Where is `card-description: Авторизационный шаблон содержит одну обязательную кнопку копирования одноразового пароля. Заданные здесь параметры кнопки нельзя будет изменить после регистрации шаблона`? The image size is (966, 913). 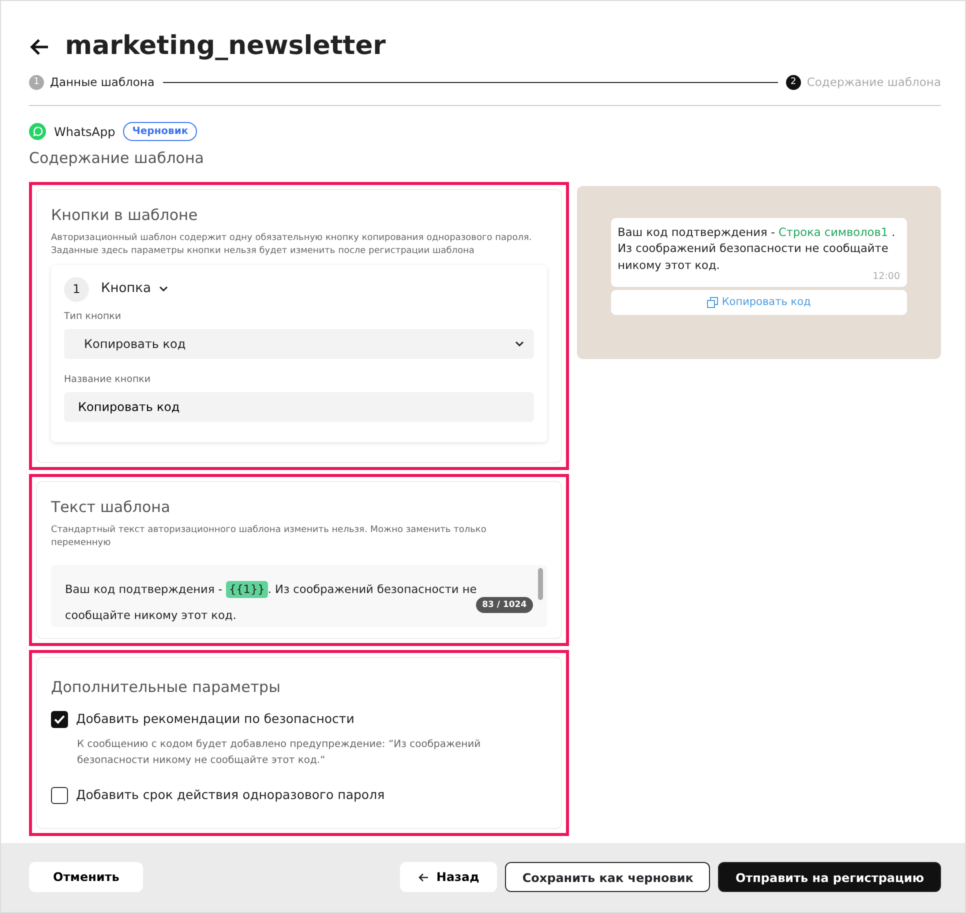
card-description: Авторизационный шаблон содержит одну обязательную кнопку копирования одноразового пароля. Заданные здесь параметры кнопки нельзя будет изменить после регистрации шаблона is located at coordinates (292, 244).